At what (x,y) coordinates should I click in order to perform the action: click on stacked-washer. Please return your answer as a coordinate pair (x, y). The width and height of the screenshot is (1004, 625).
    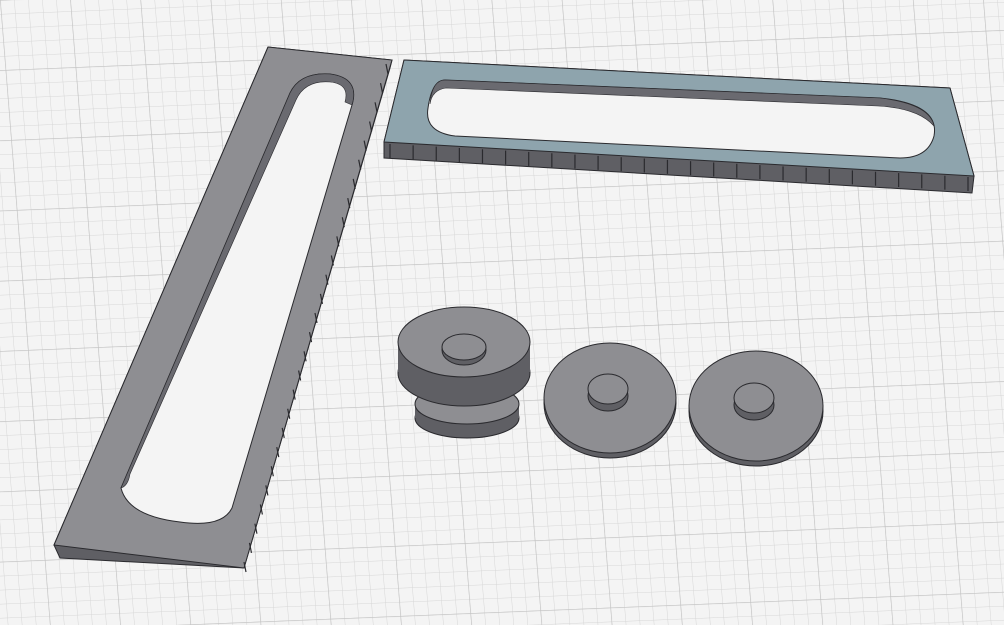
    Looking at the image, I should click on (464, 372).